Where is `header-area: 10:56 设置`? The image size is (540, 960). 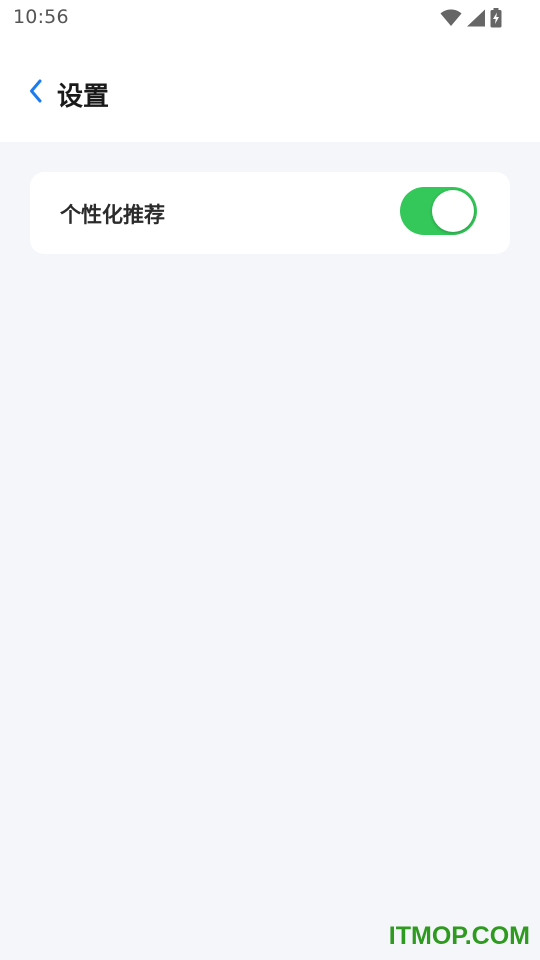 header-area: 10:56 设置 is located at coordinates (270, 71).